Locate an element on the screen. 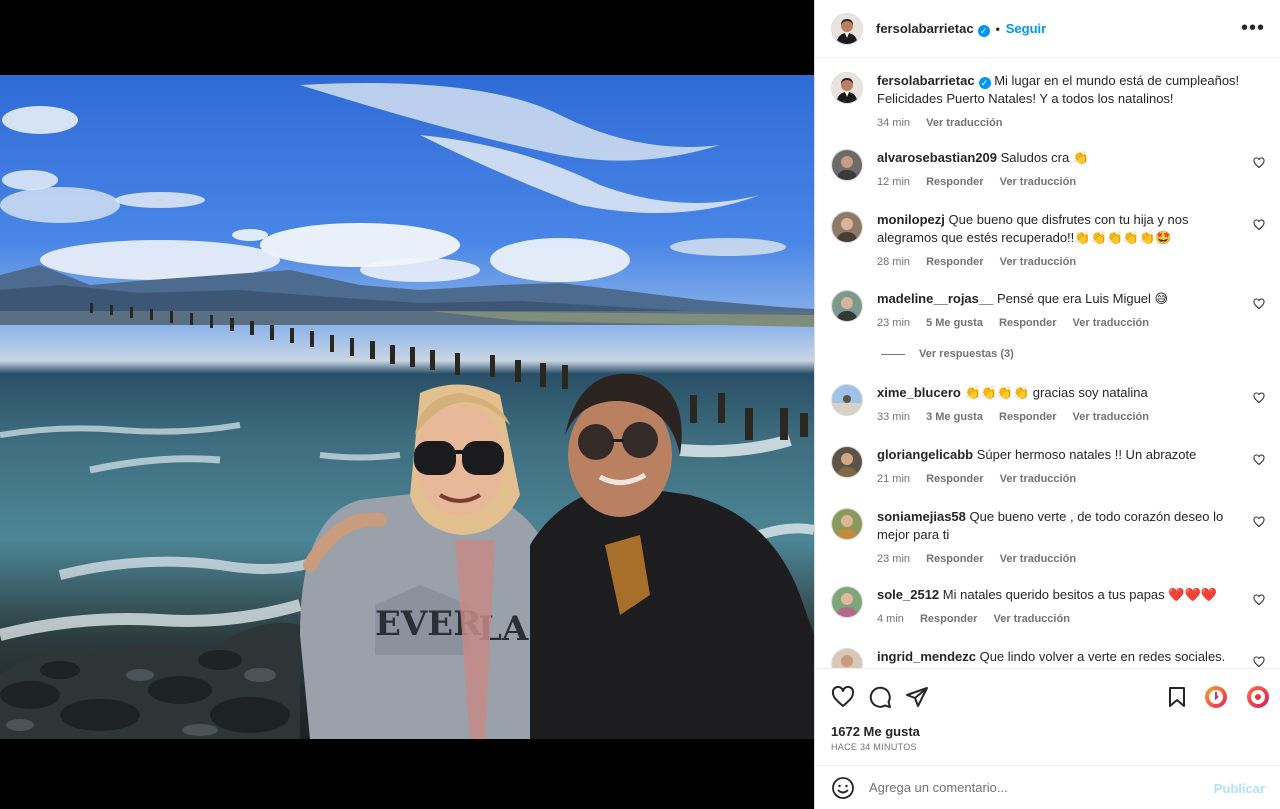 The image size is (1280, 809). comment-composer: Publicar is located at coordinates (1047, 787).